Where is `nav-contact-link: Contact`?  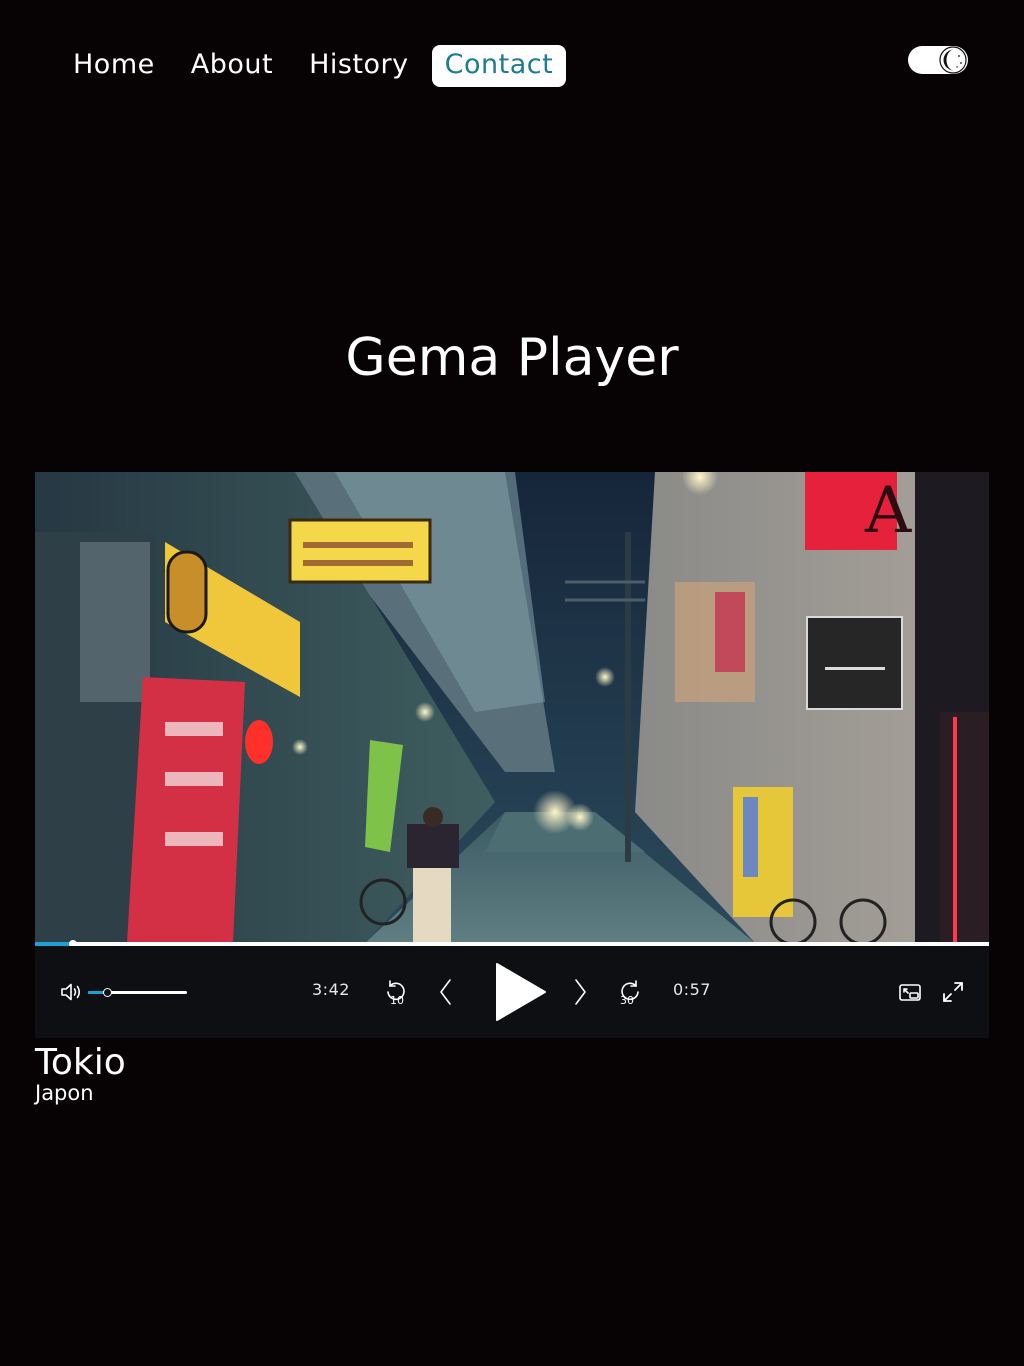 nav-contact-link: Contact is located at coordinates (499, 66).